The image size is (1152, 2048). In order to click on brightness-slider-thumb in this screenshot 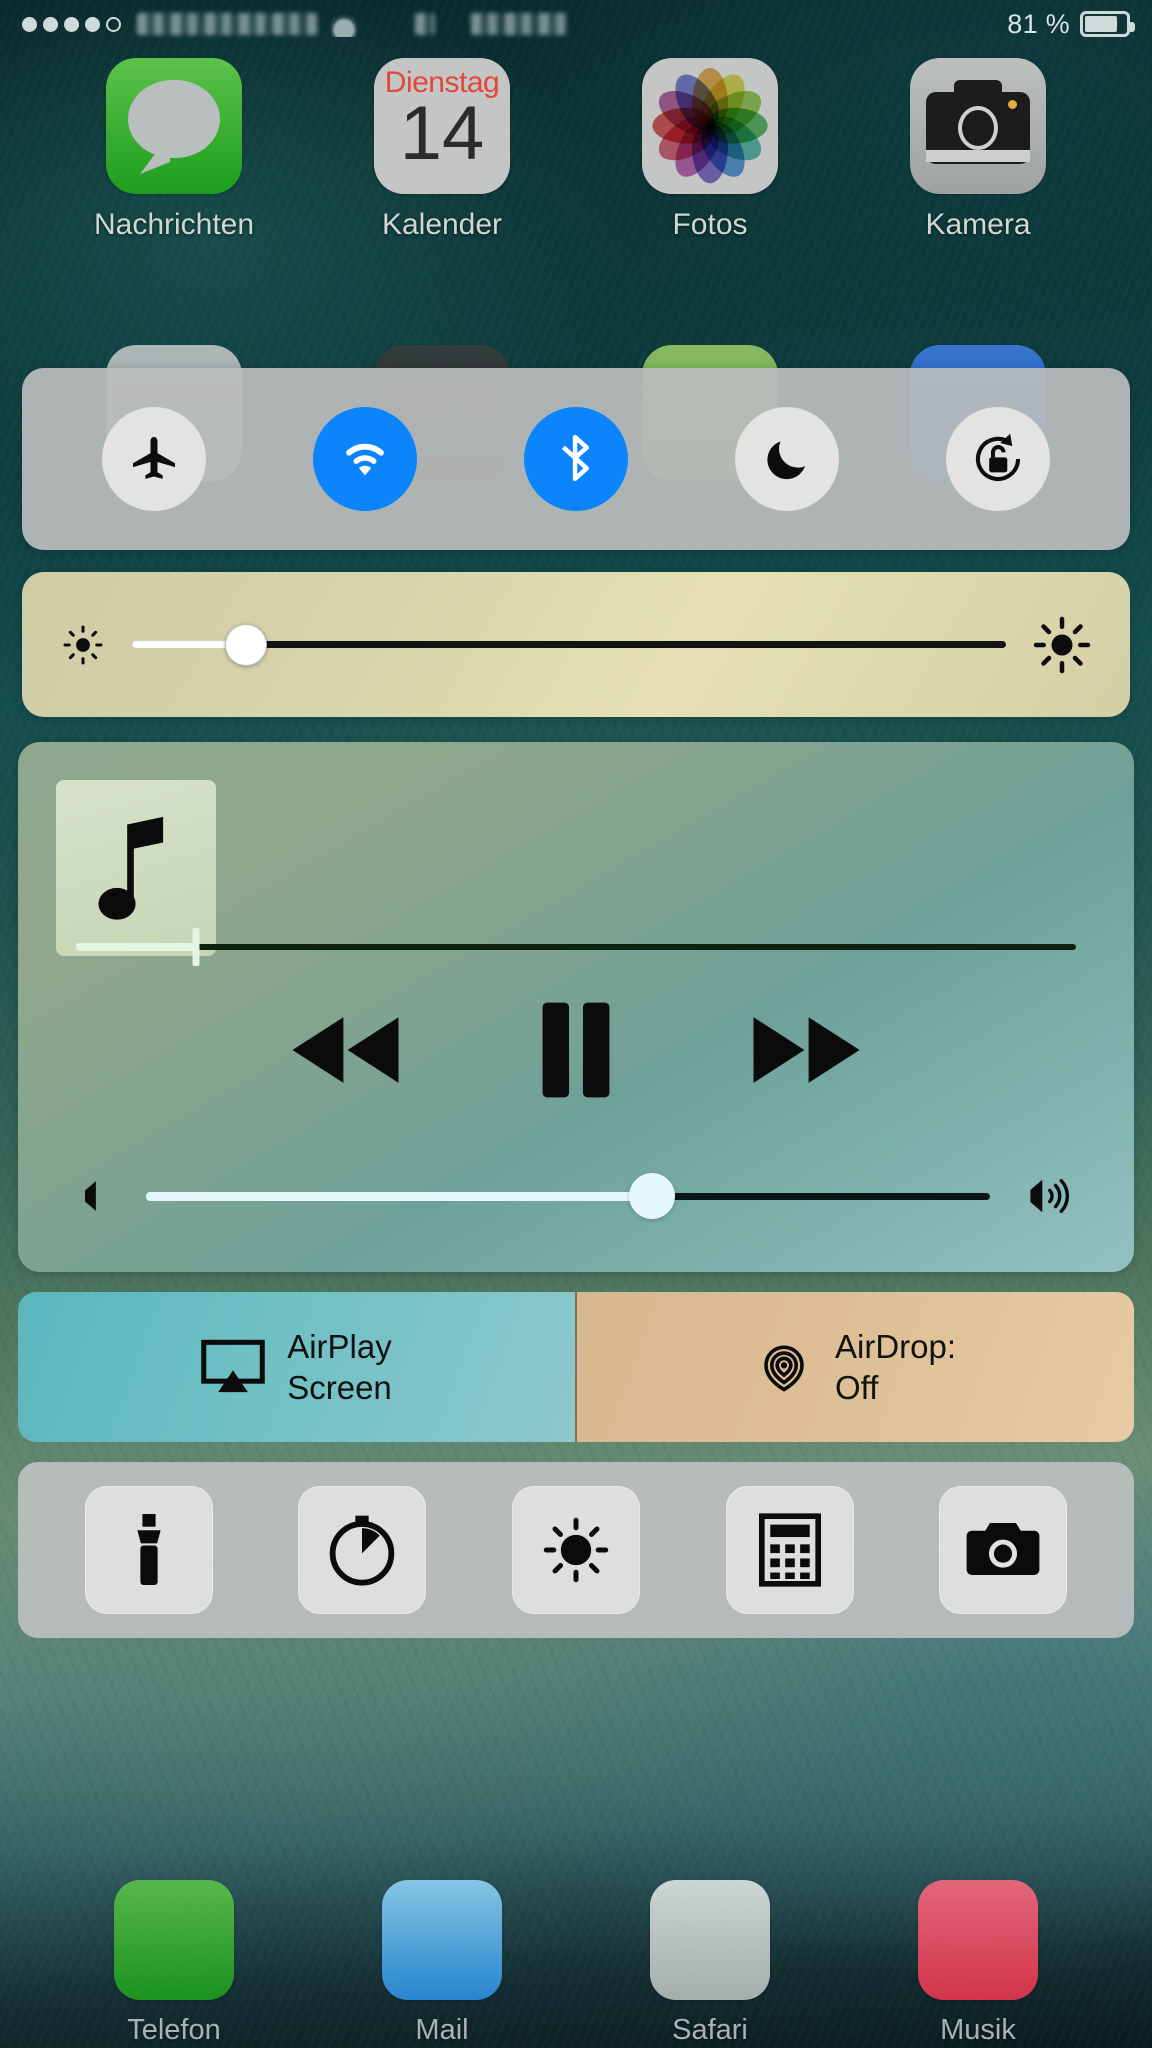, I will do `click(245, 644)`.